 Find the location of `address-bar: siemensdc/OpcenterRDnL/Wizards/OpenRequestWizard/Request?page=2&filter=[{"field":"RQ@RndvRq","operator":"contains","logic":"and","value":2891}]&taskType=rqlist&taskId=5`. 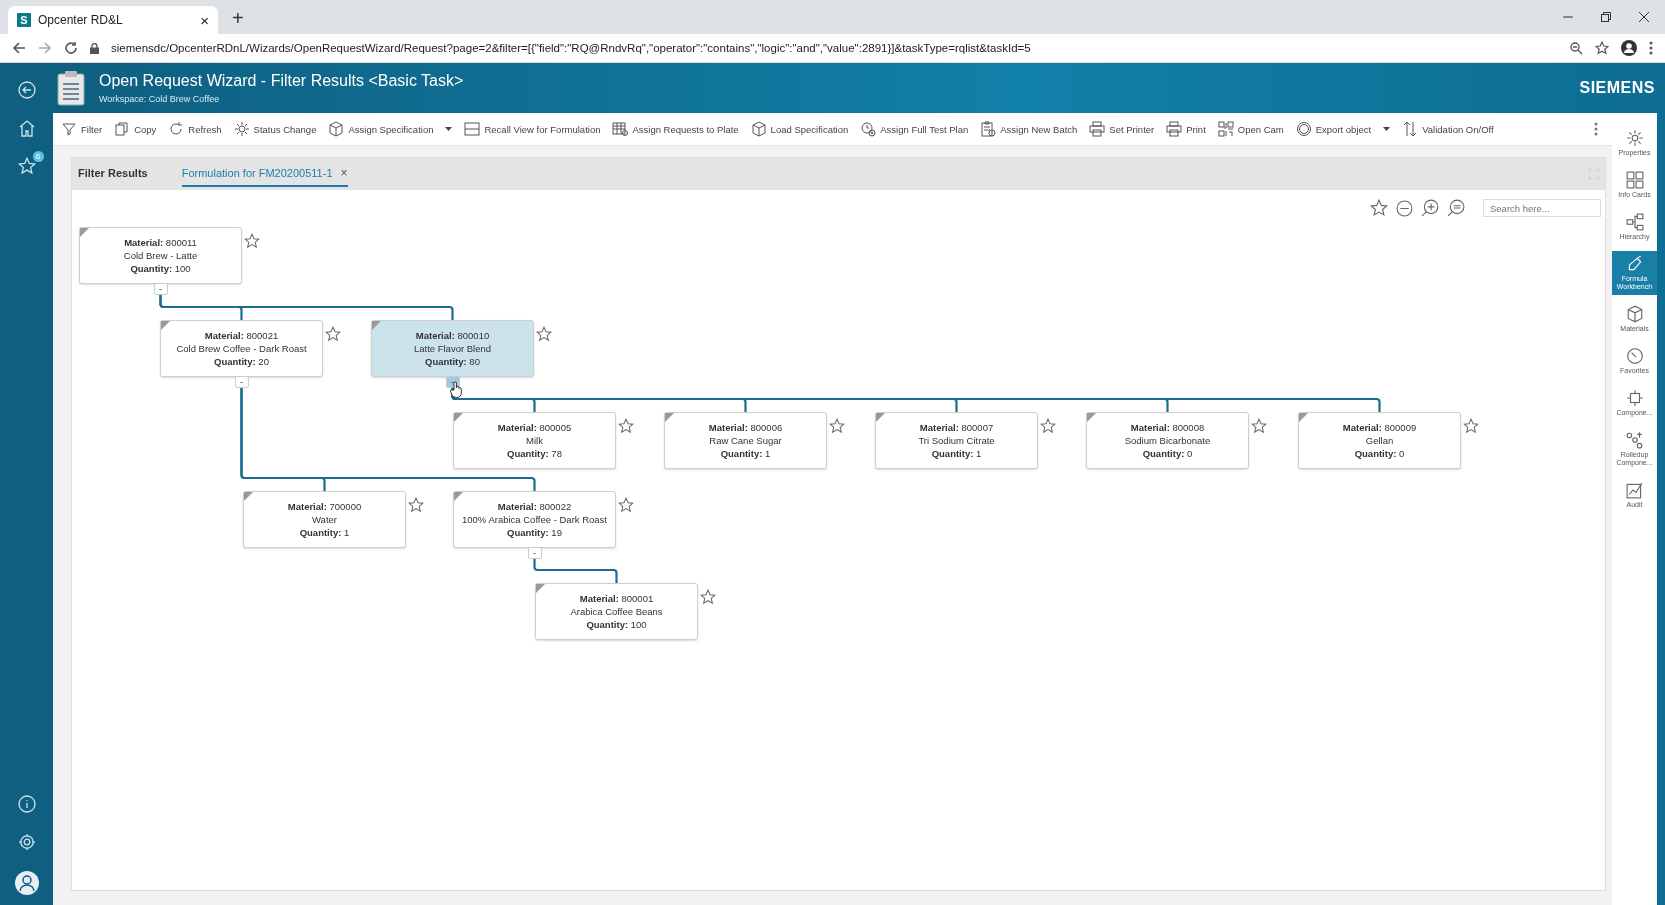

address-bar: siemensdc/OpcenterRDnL/Wizards/OpenRequestWizard/Request?page=2&filter=[{"field":"RQ@RndvRq","operator":"contains","logic":"and","value":2891}]&taskType=rqlist&taskId=5 is located at coordinates (834, 48).